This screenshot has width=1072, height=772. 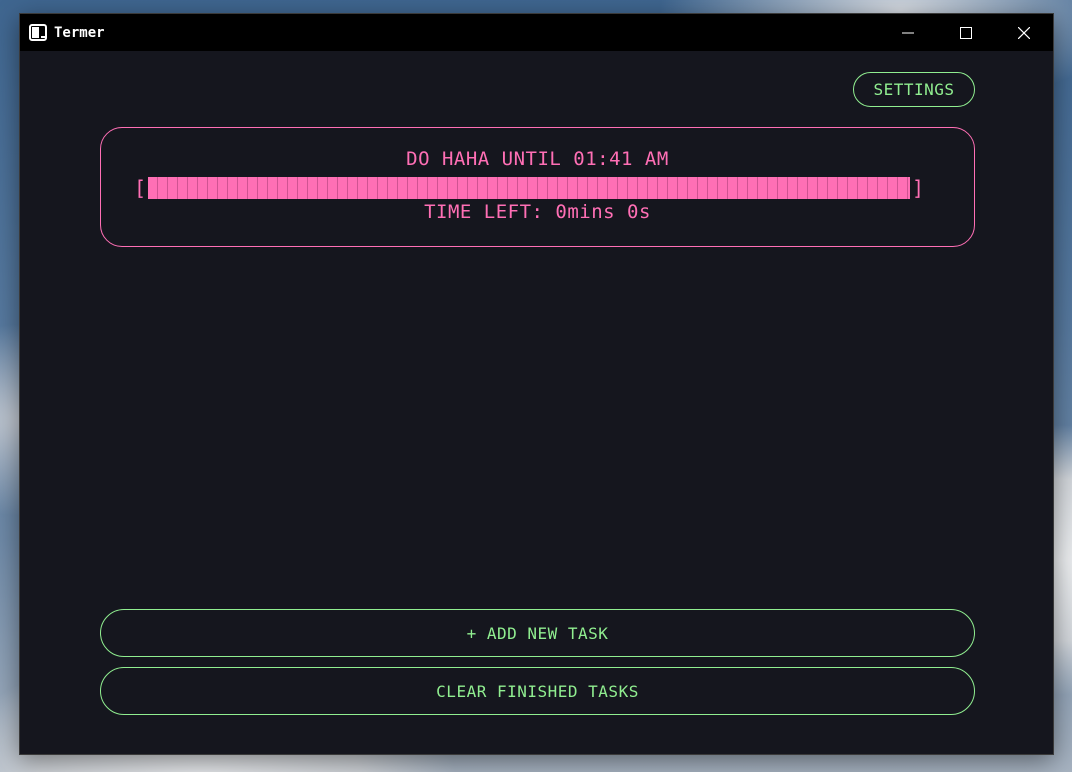 What do you see at coordinates (914, 89) in the screenshot?
I see `settings-button: SETTINGS` at bounding box center [914, 89].